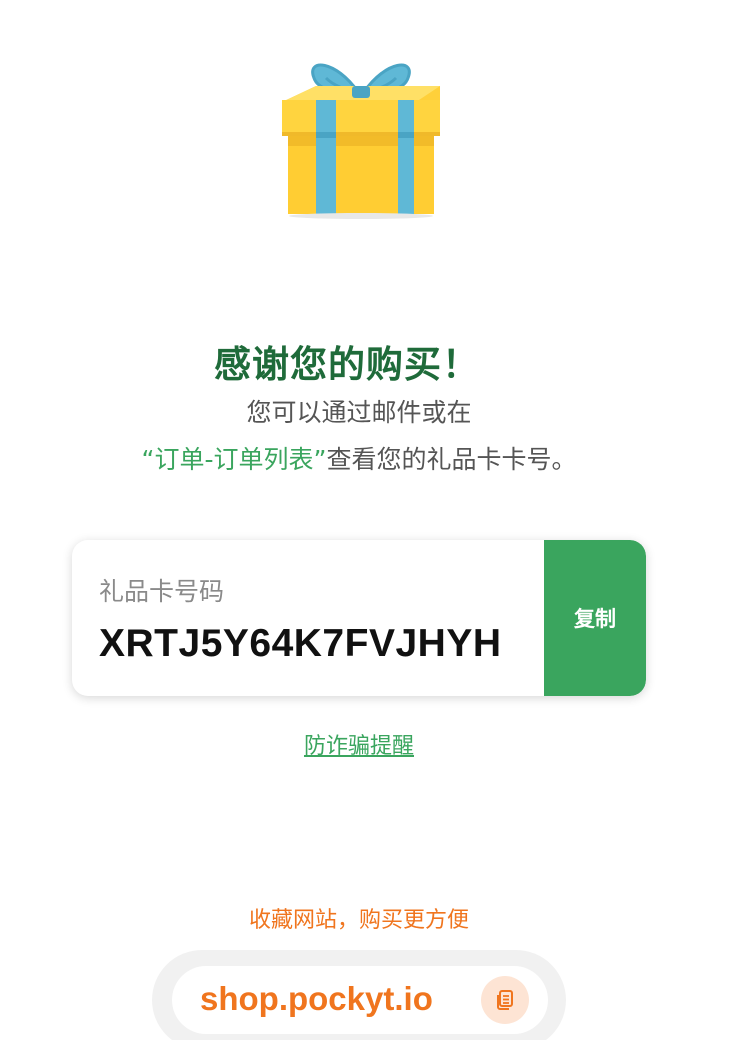 The image size is (734, 1040). What do you see at coordinates (234, 459) in the screenshot?
I see `order-list-link: “订单-订单列表”` at bounding box center [234, 459].